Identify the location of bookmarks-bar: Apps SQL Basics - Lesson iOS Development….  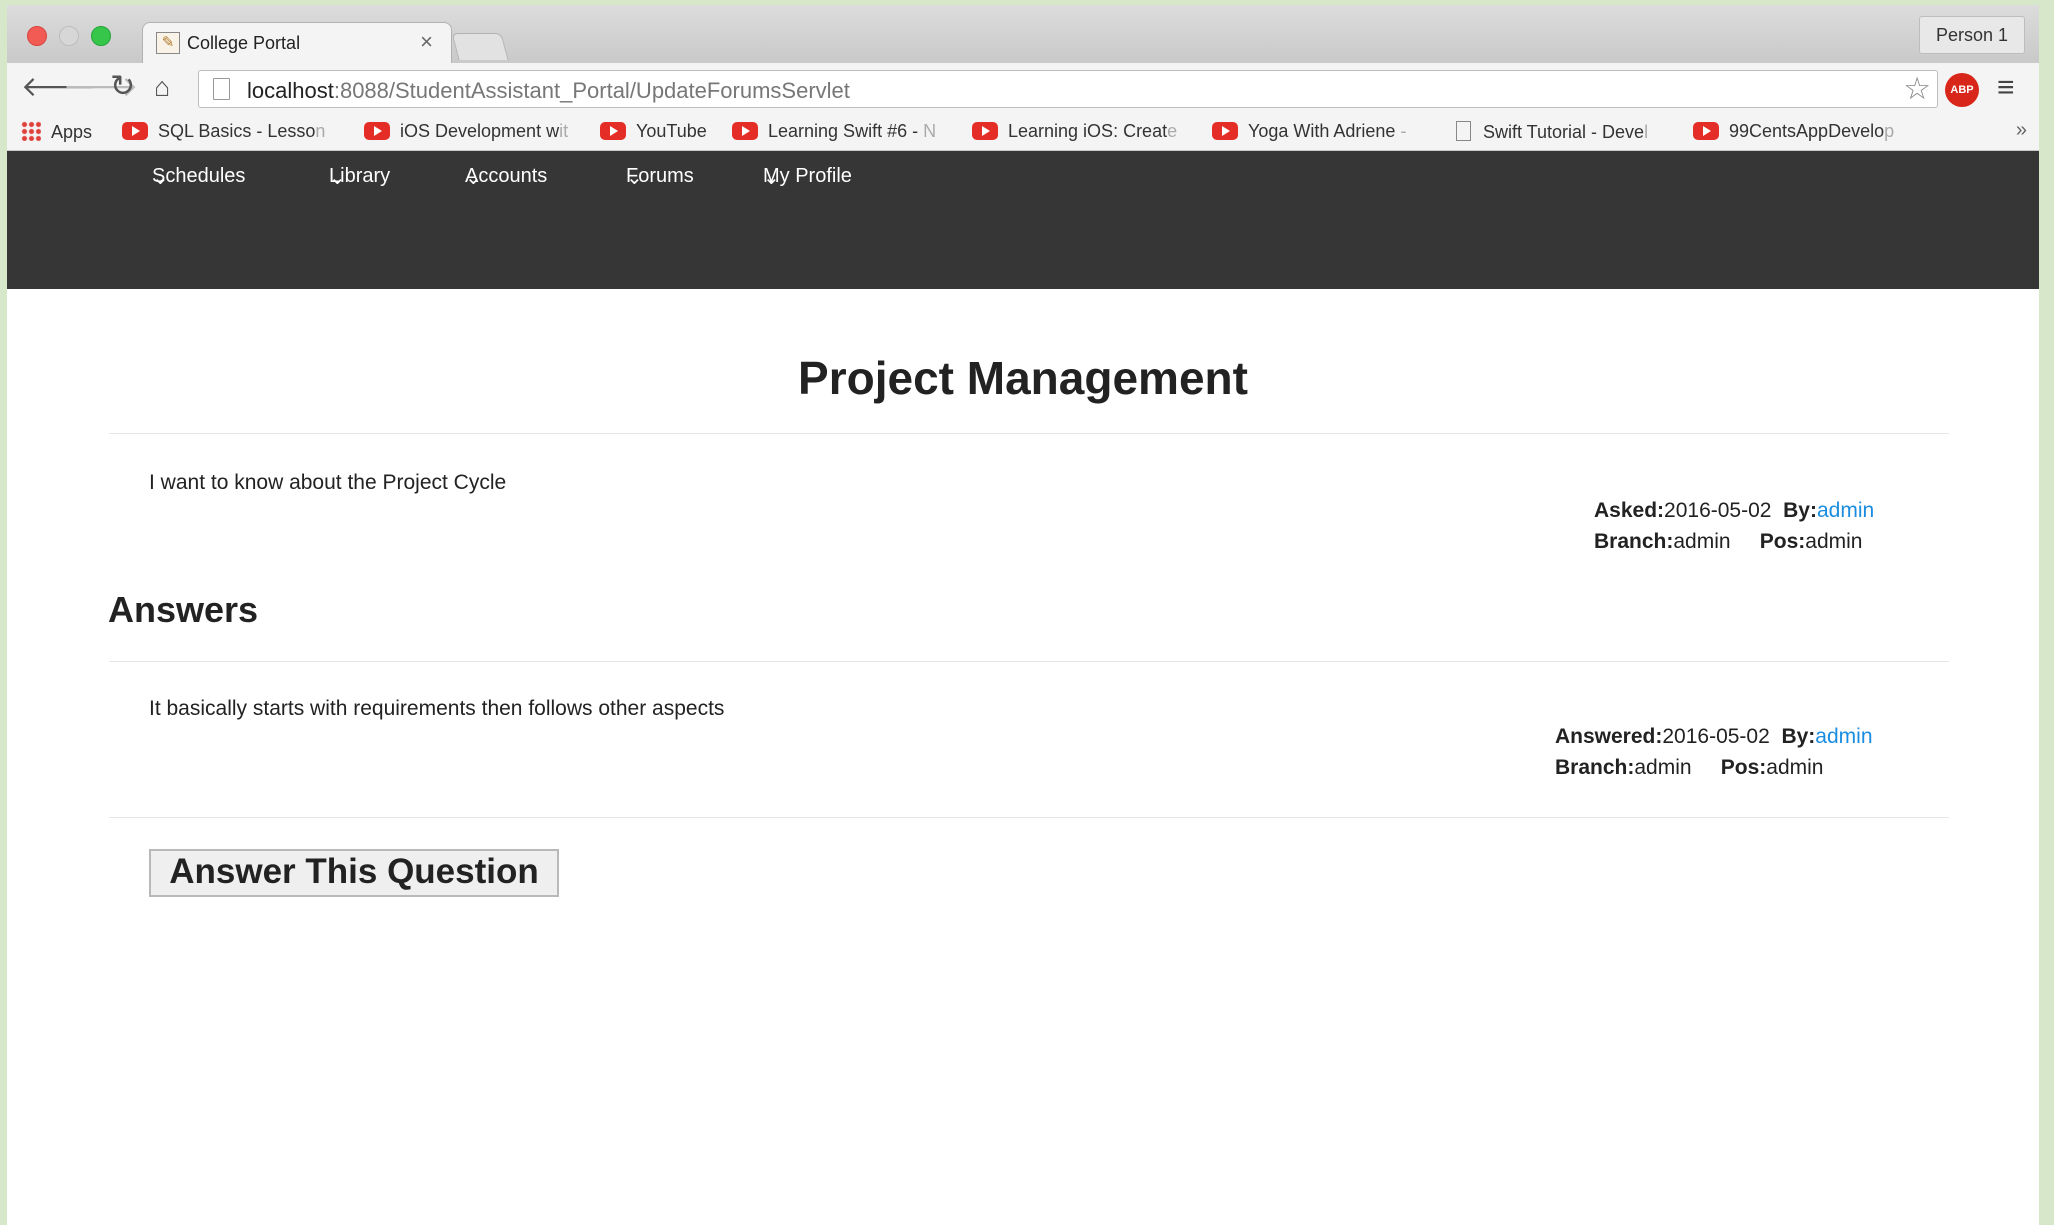
(1023, 132).